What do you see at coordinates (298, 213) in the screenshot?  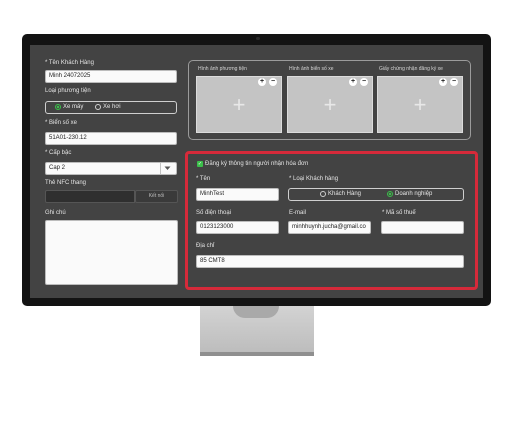 I see `email-label: E-mail` at bounding box center [298, 213].